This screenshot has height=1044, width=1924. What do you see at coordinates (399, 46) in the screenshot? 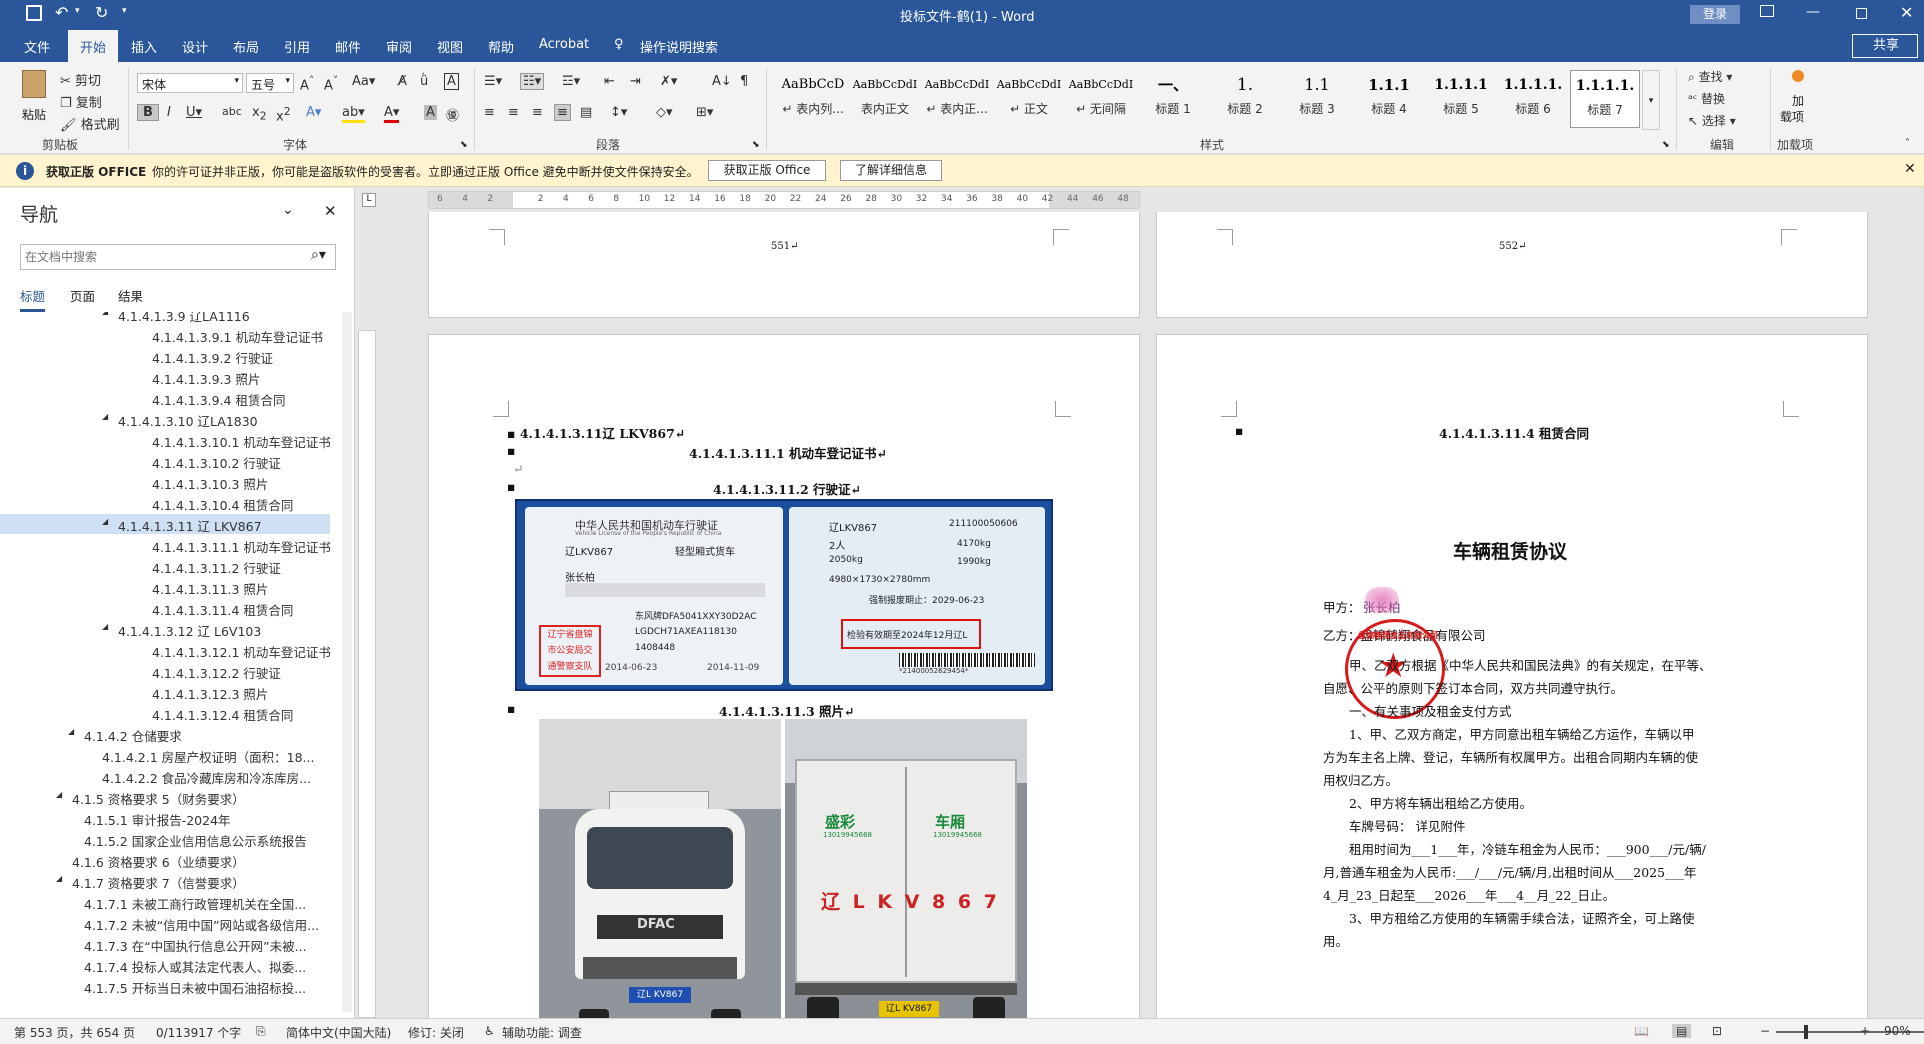
I see `tab-review: 审阅` at bounding box center [399, 46].